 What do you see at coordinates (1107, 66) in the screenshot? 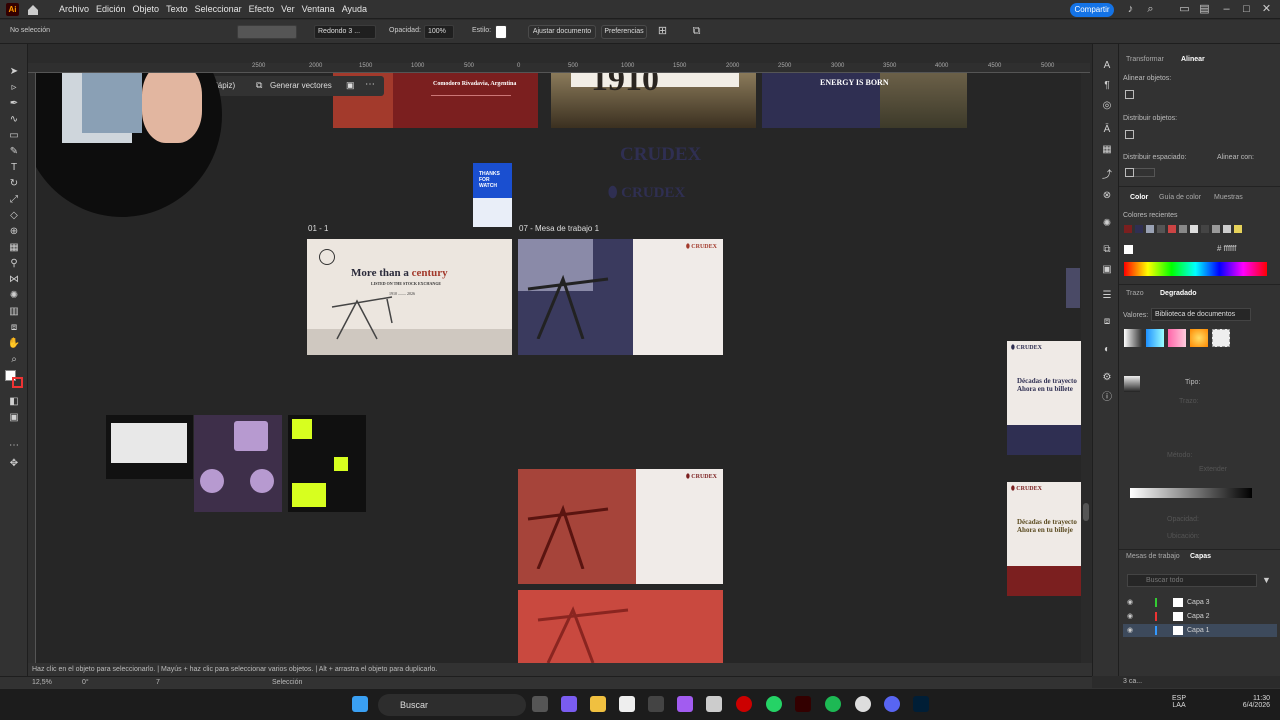
I see `properties-icon: A` at bounding box center [1107, 66].